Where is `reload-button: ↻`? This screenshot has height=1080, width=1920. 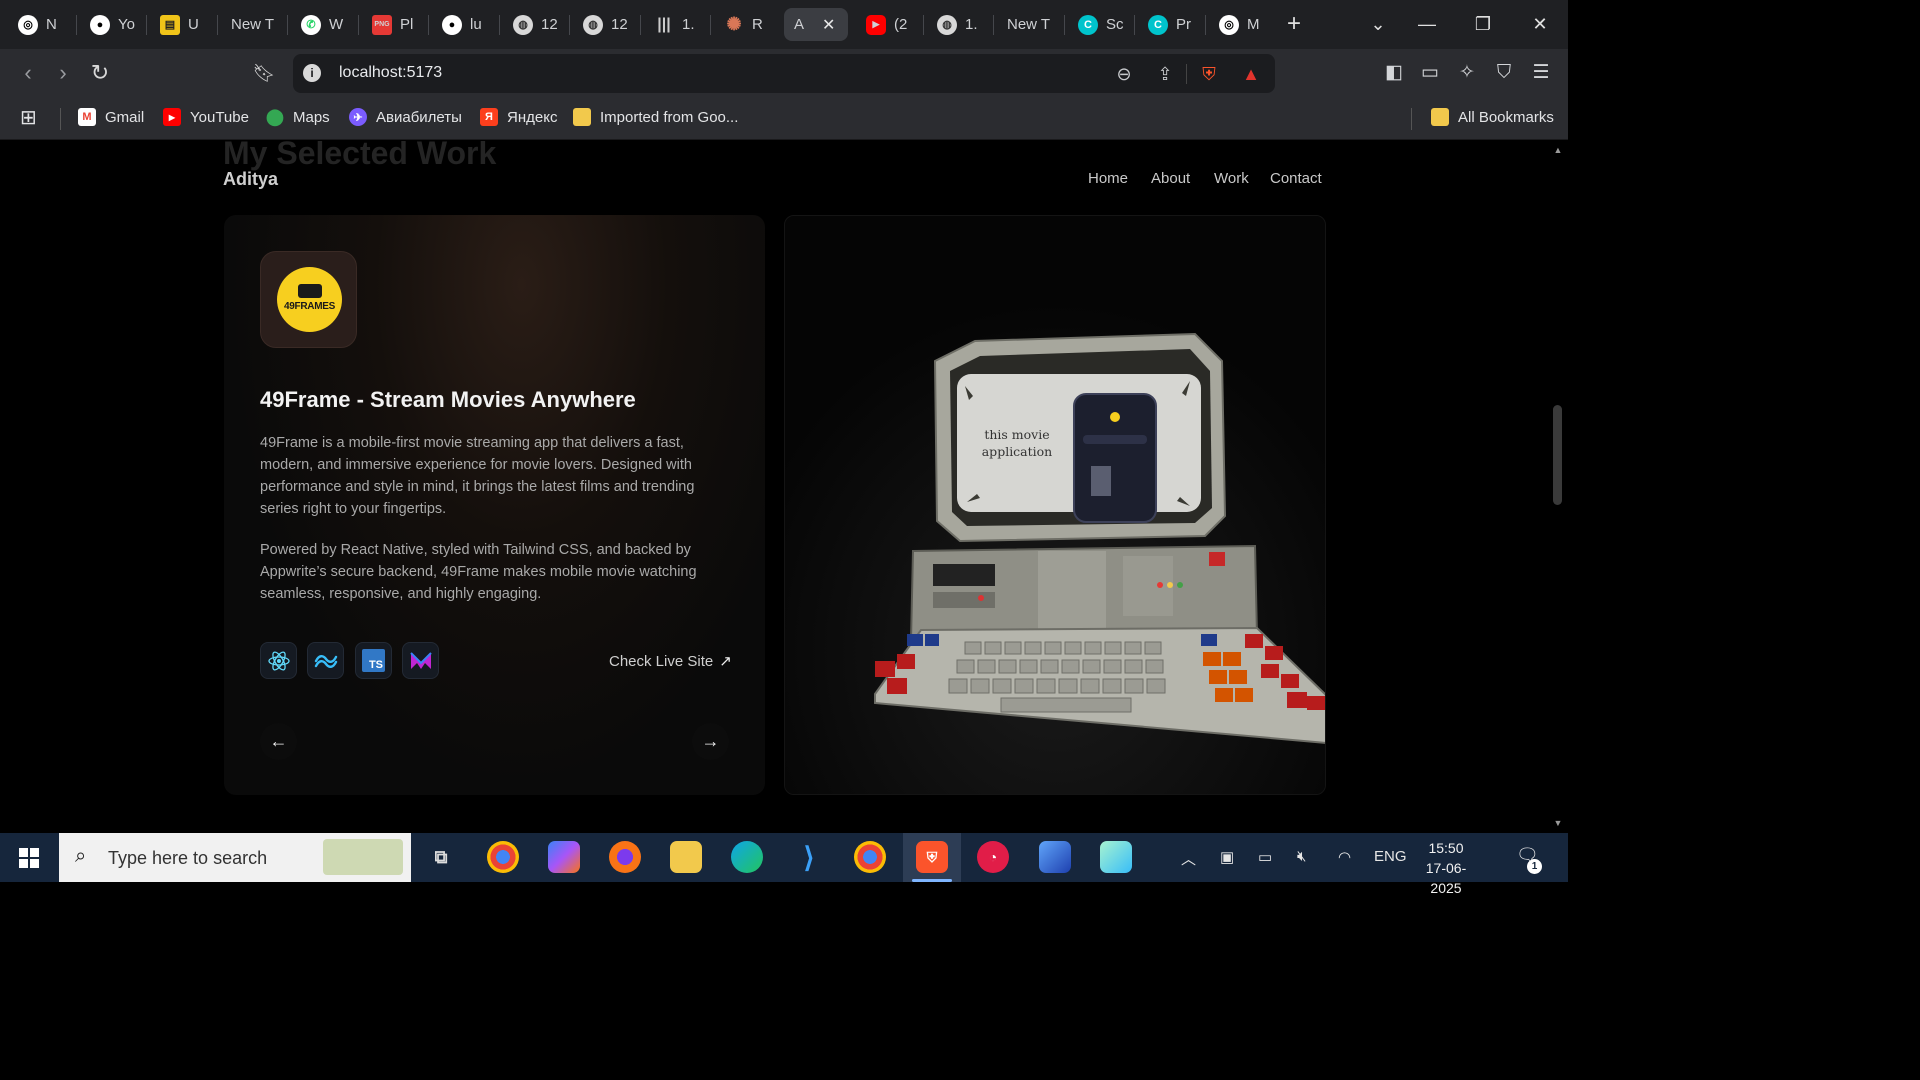 reload-button: ↻ is located at coordinates (100, 73).